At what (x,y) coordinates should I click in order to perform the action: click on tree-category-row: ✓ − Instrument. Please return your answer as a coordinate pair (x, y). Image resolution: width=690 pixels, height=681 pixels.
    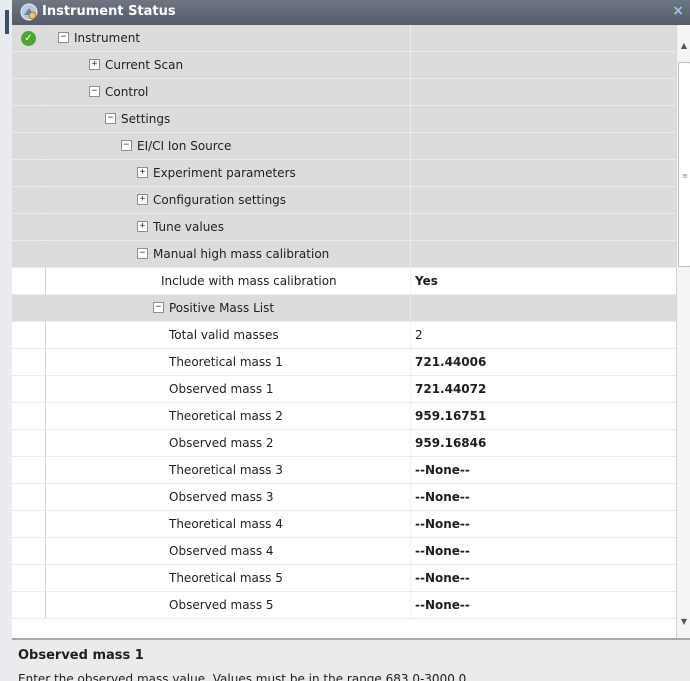
    Looking at the image, I should click on (344, 38).